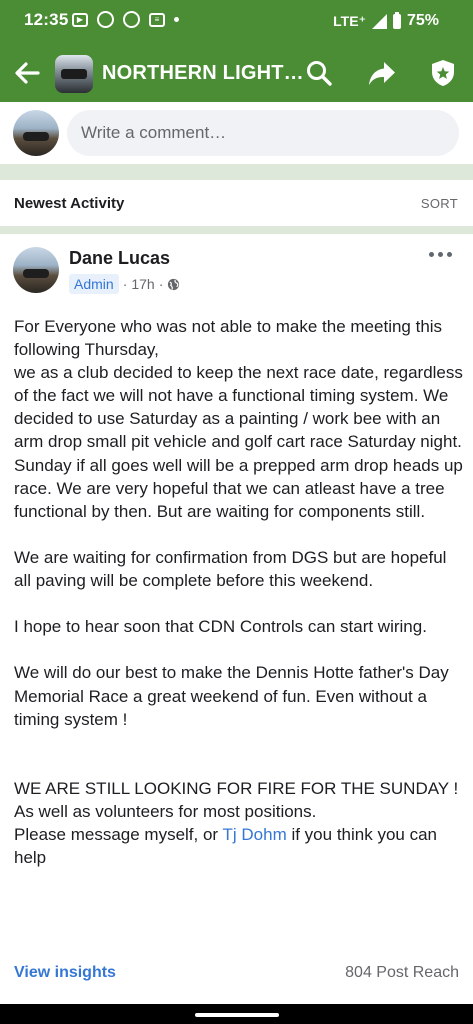 The width and height of the screenshot is (473, 1024). What do you see at coordinates (439, 203) in the screenshot?
I see `sort-button: SORT` at bounding box center [439, 203].